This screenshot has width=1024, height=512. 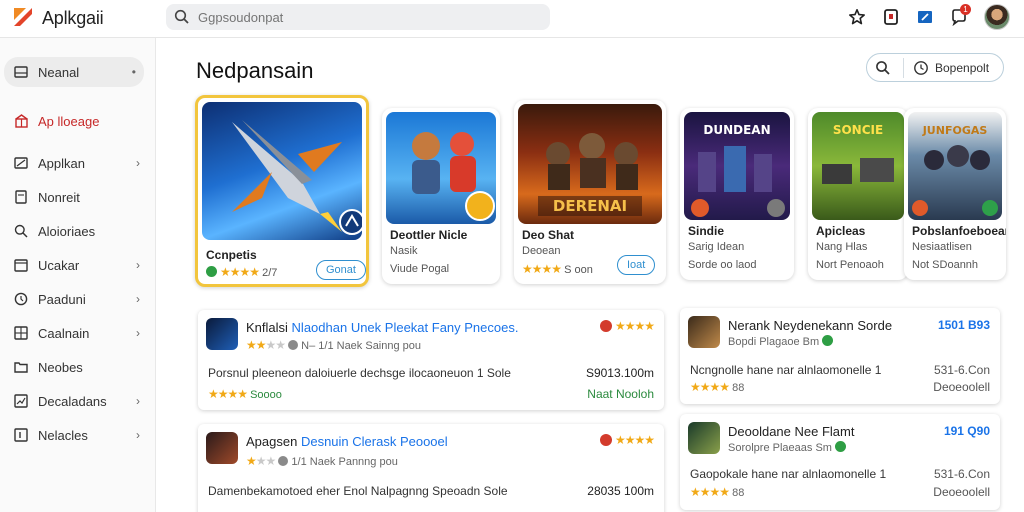 I want to click on sidebar-item-aloioriaes: Aloioriaes, so click(x=74, y=231).